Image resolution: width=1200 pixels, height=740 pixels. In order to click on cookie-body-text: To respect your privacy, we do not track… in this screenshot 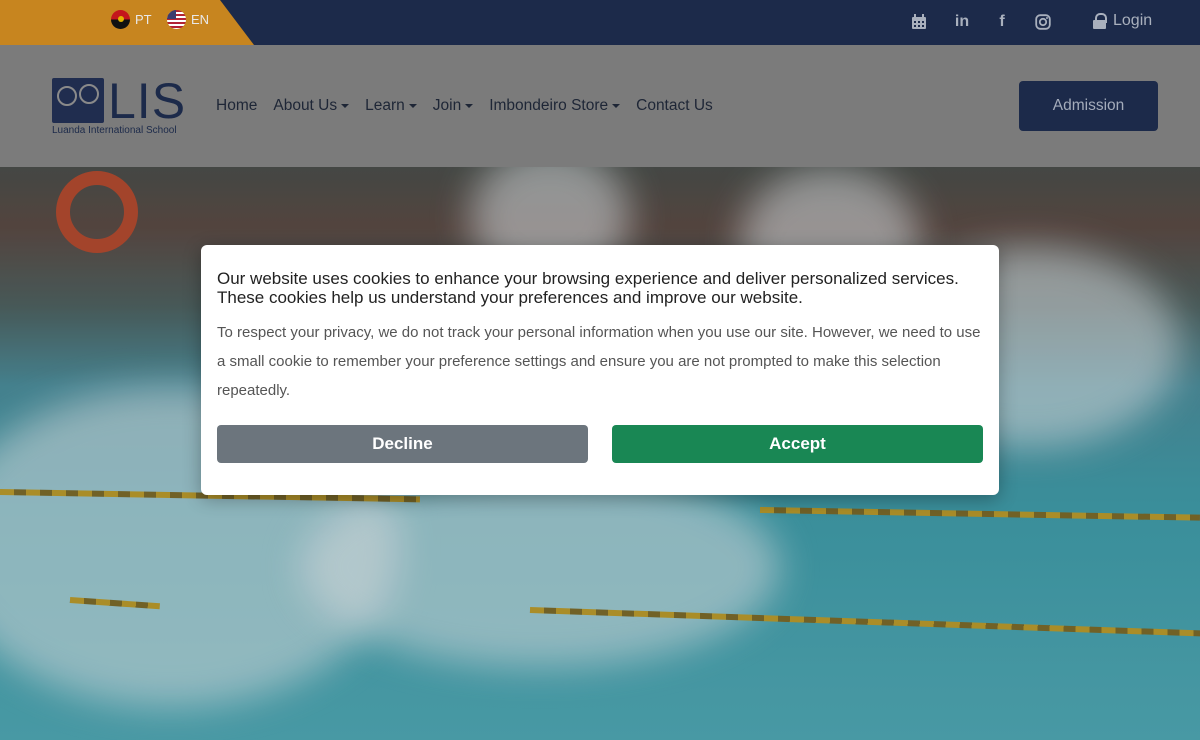, I will do `click(599, 361)`.